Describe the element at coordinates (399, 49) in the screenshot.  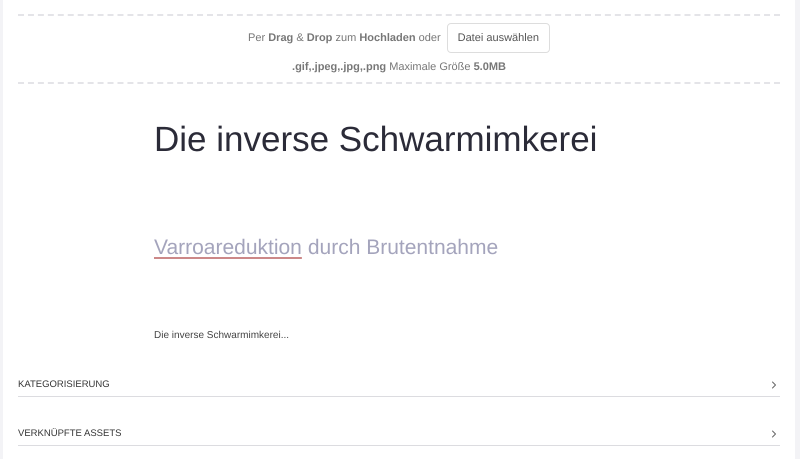
I see `upload-dropzone: Per Drag & Drop zum Hochladen oder Datei auswählen .gif,.jpeg,.jpg,.png Maximale Größe 5.0MB` at that location.